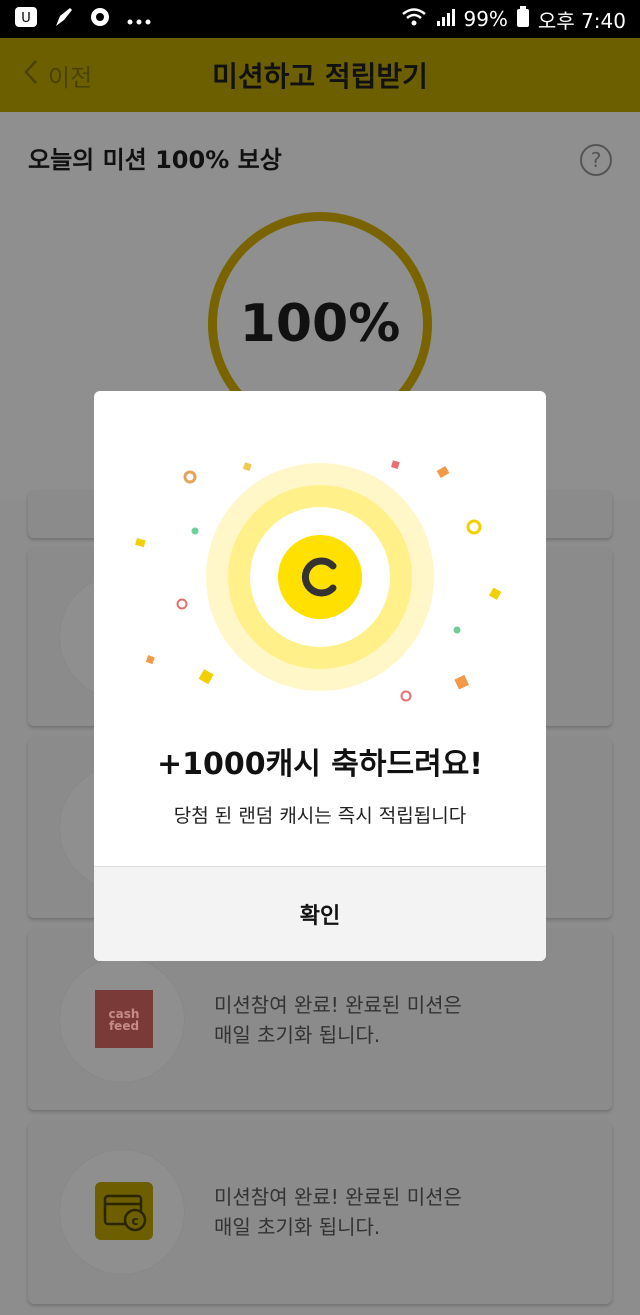 The height and width of the screenshot is (1315, 640). I want to click on reward-title: 오늘의 미션 100% 보상, so click(155, 160).